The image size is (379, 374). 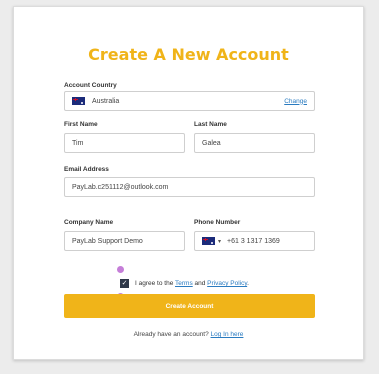 What do you see at coordinates (217, 222) in the screenshot?
I see `phone-label: Phone Number` at bounding box center [217, 222].